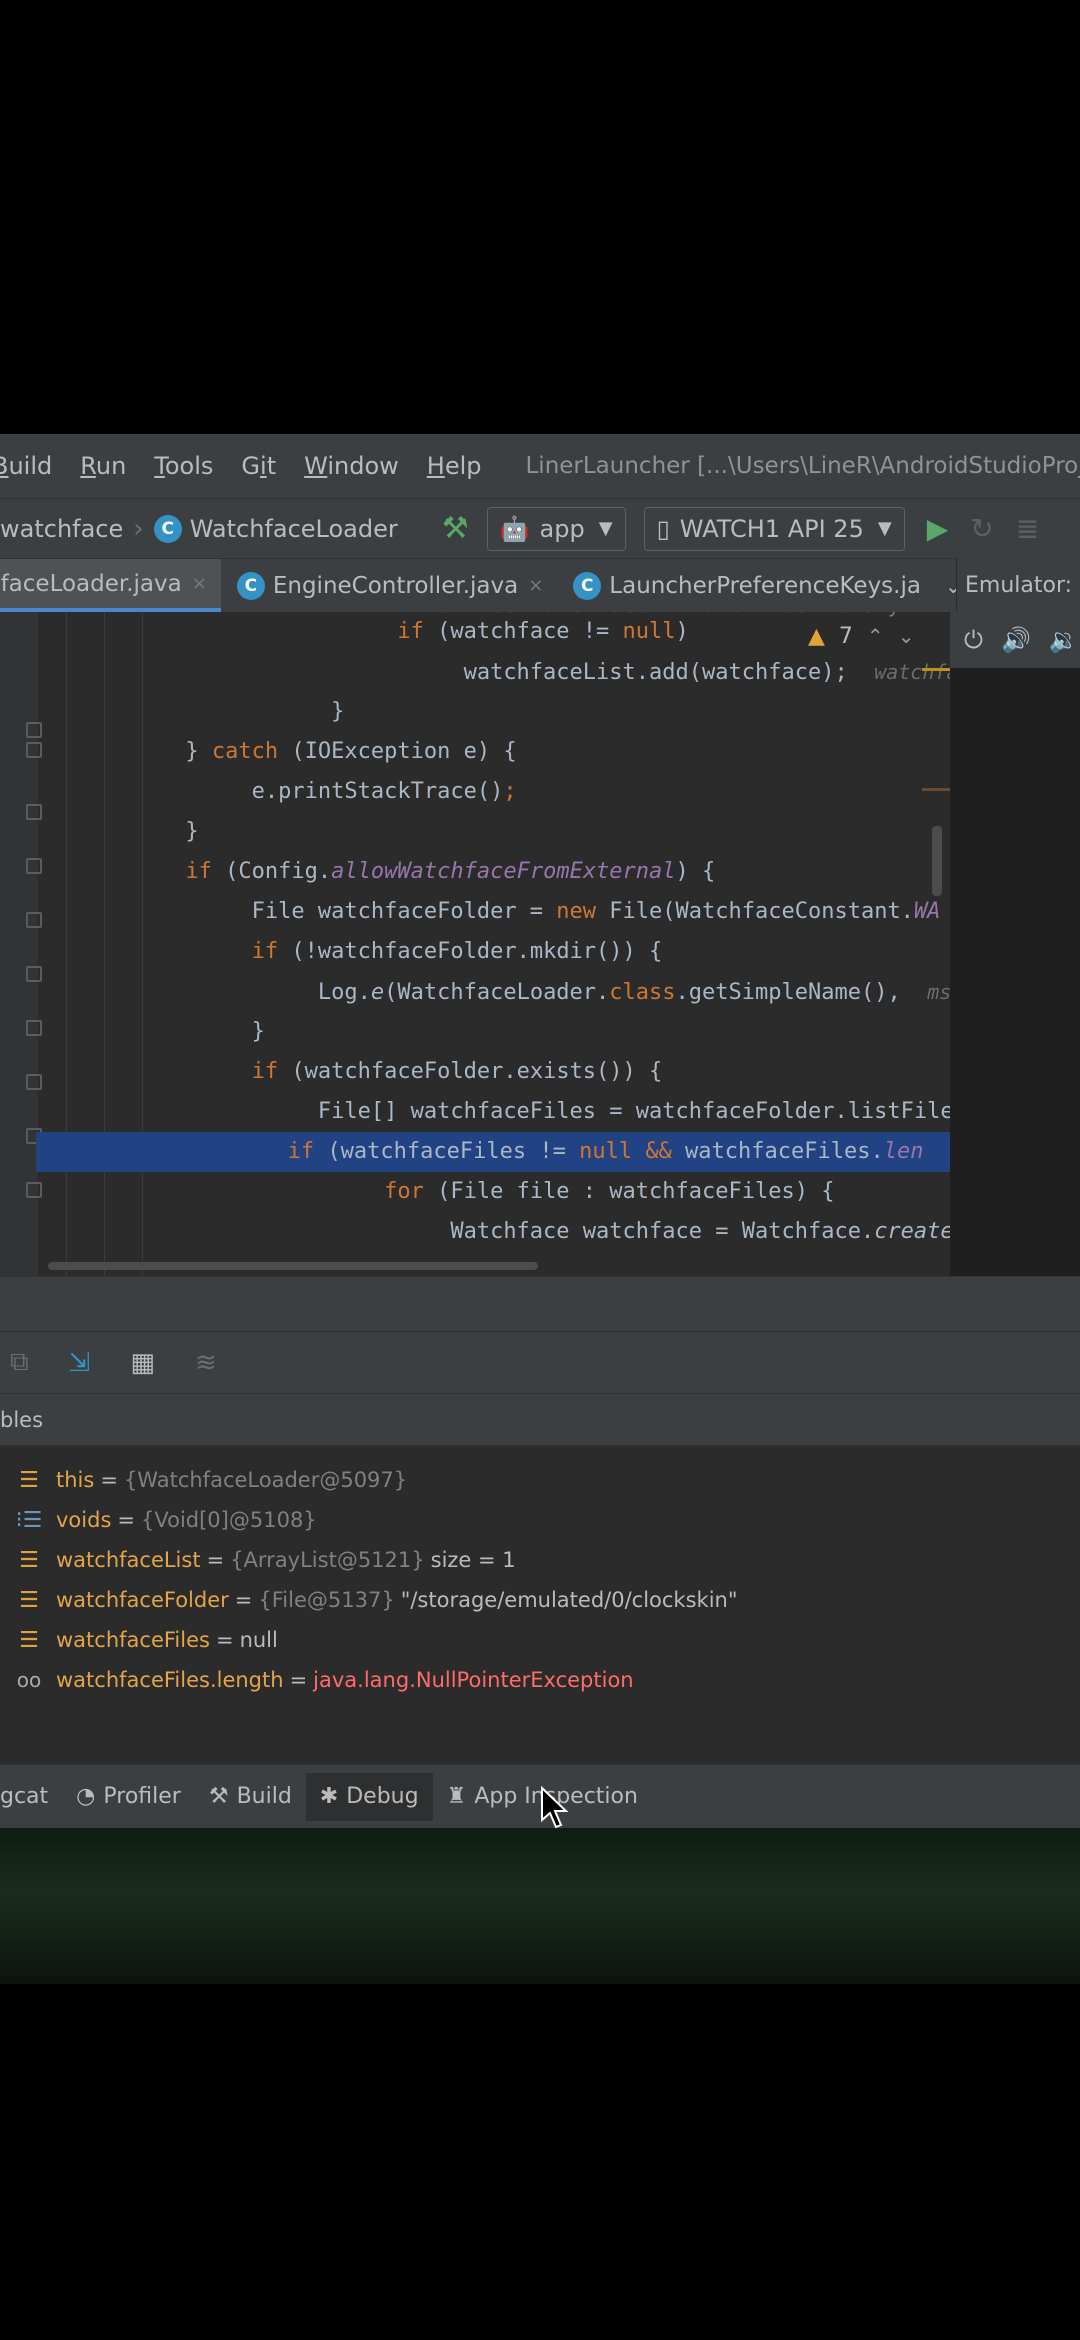  Describe the element at coordinates (91, 583) in the screenshot. I see `tab-label: hfaceLoader.java` at that location.